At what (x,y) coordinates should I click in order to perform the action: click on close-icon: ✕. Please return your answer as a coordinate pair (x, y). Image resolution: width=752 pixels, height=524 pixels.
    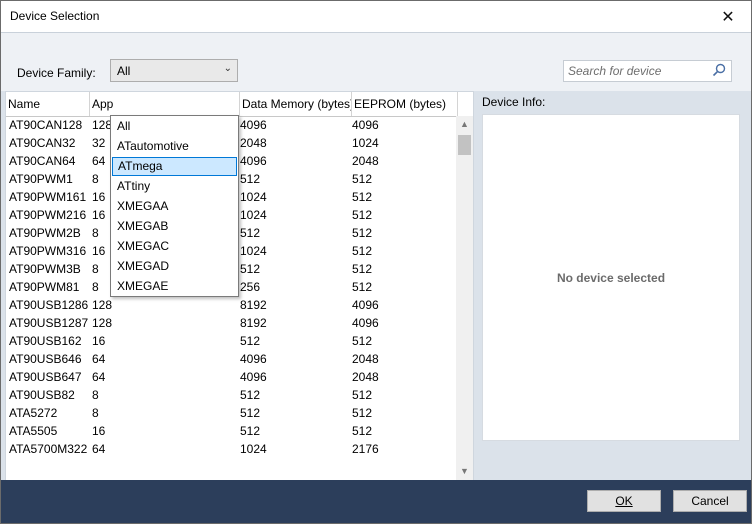
    Looking at the image, I should click on (728, 17).